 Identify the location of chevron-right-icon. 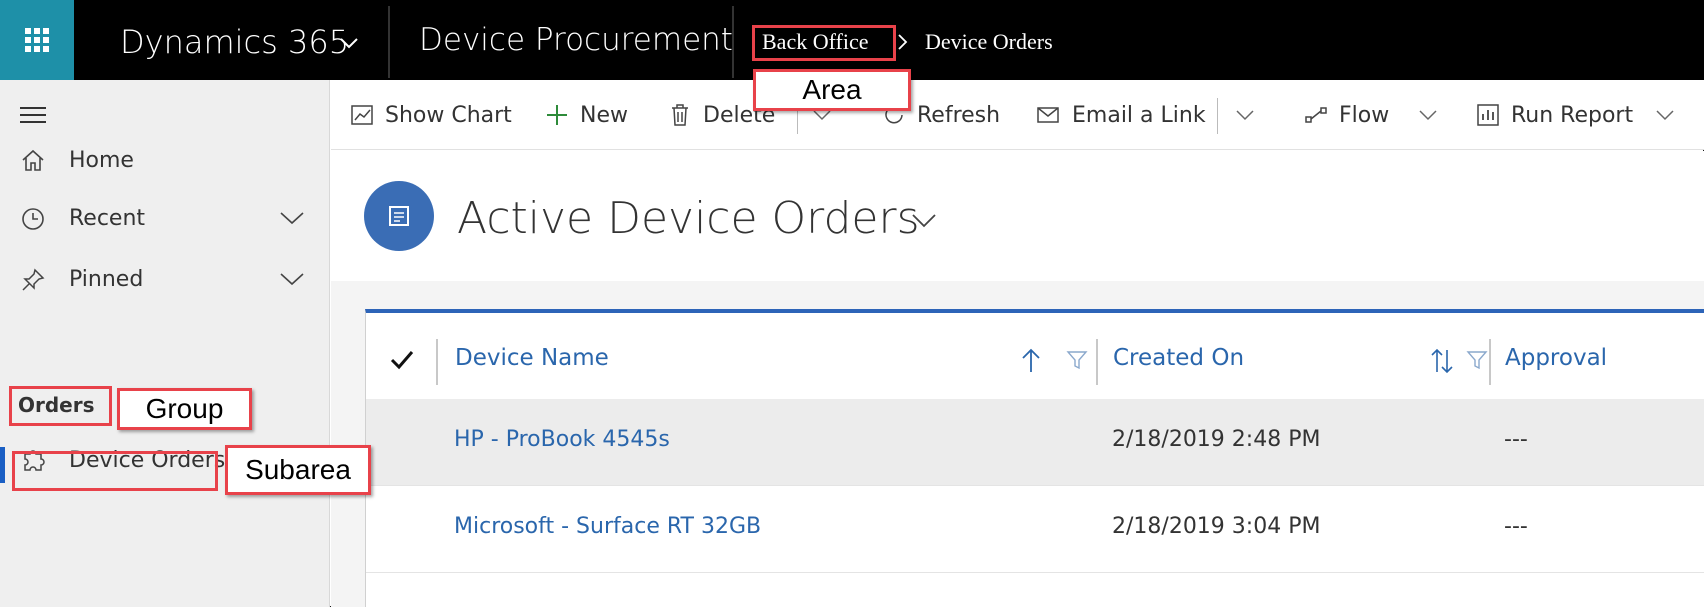
(903, 42).